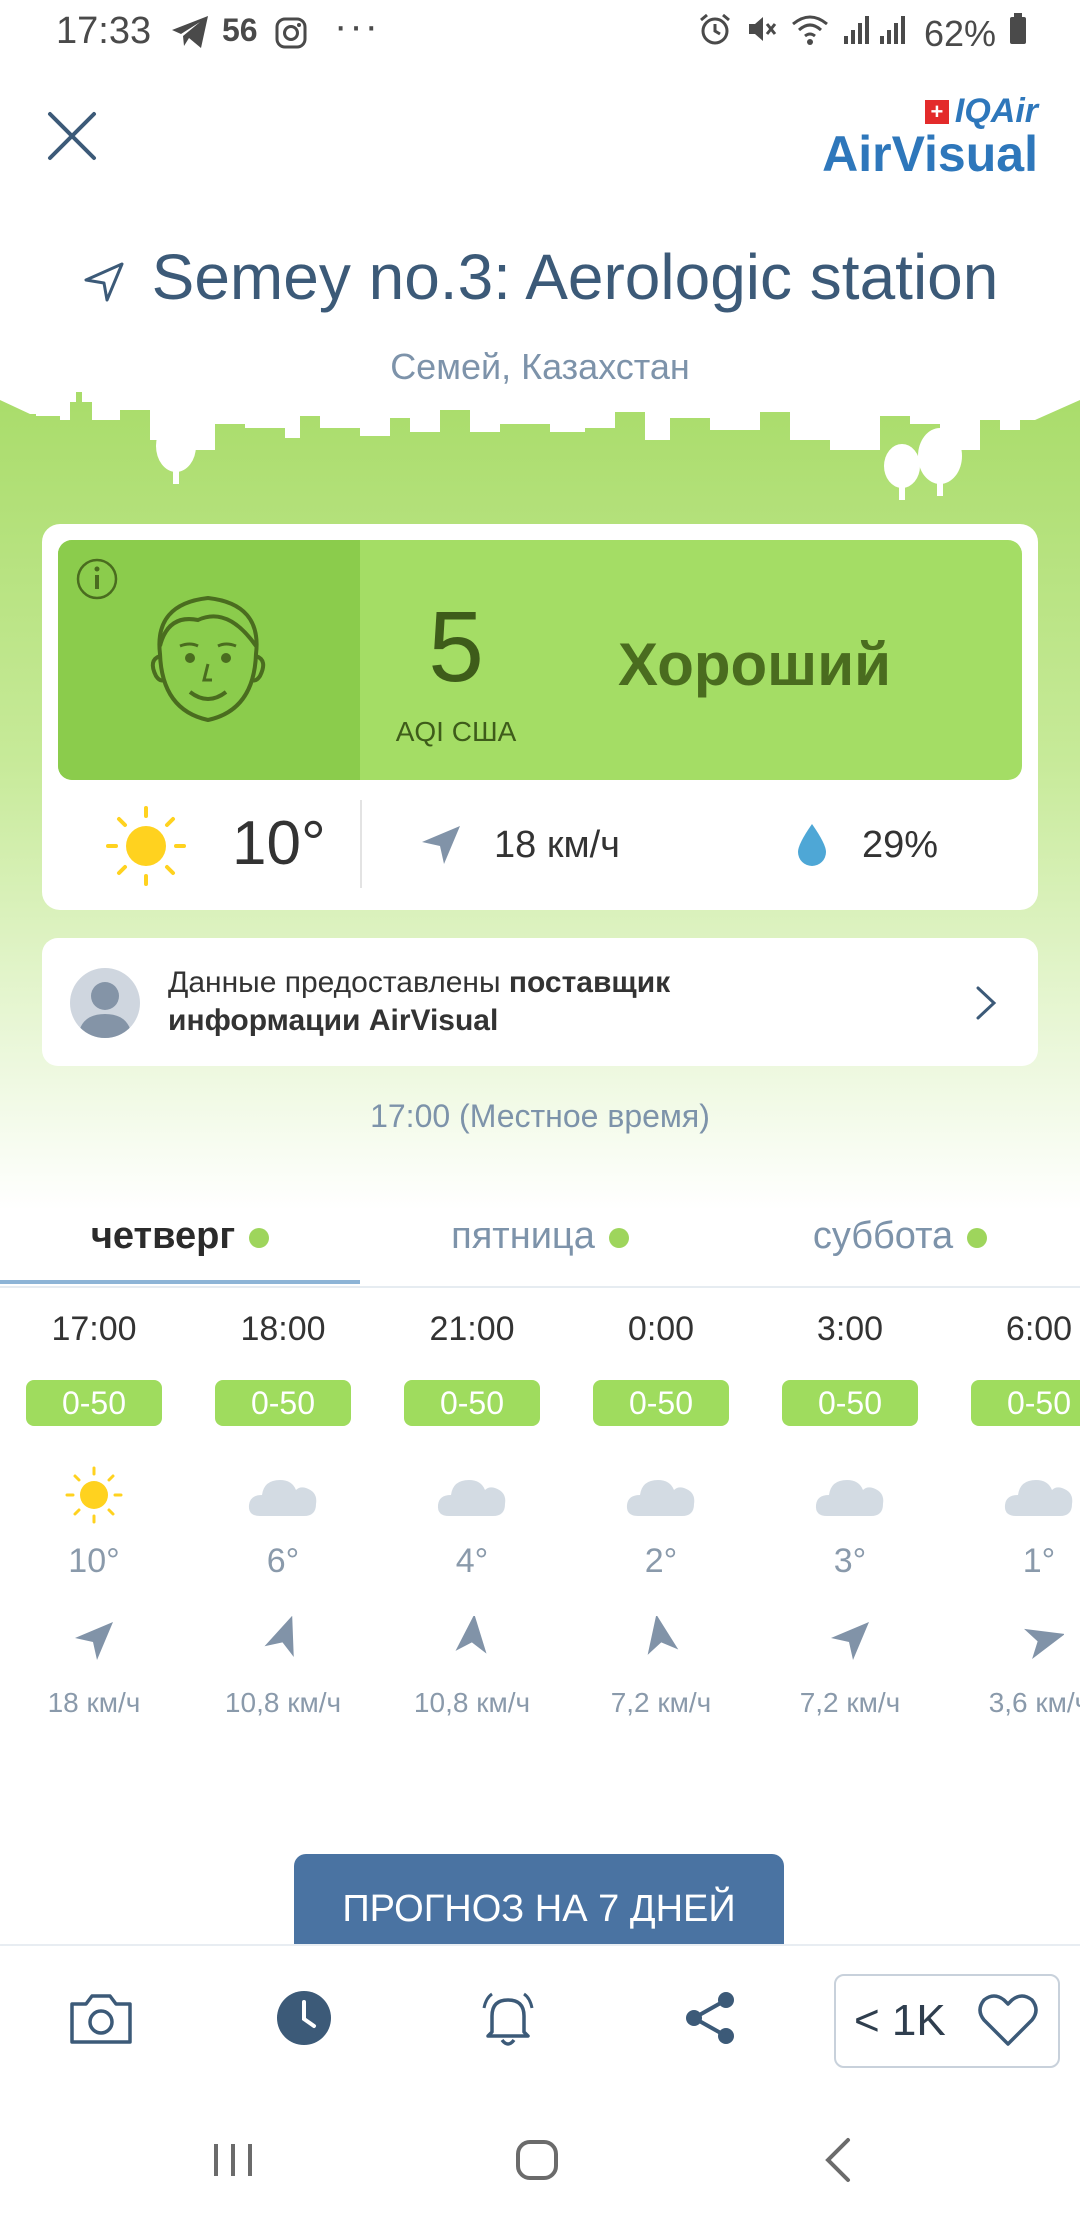 The image size is (1080, 2220). Describe the element at coordinates (291, 35) in the screenshot. I see `instagram-icon` at that location.